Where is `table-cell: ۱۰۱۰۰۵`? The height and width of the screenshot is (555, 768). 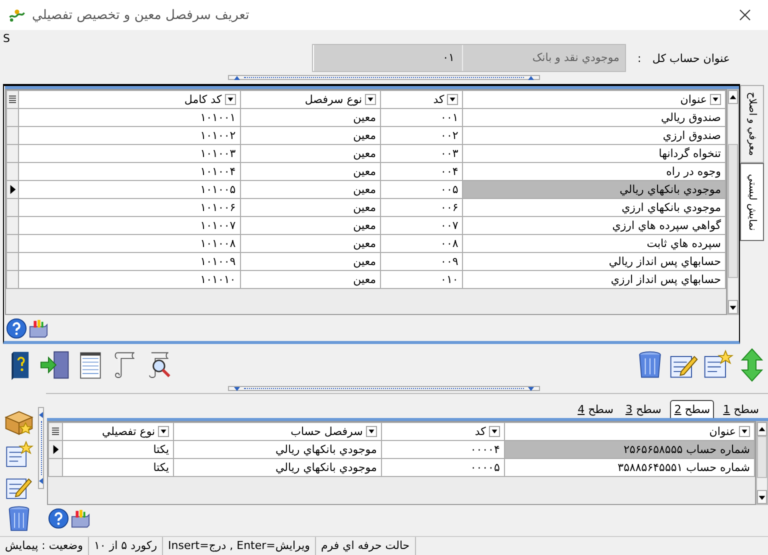 table-cell: ۱۰۱۰۰۵ is located at coordinates (129, 189).